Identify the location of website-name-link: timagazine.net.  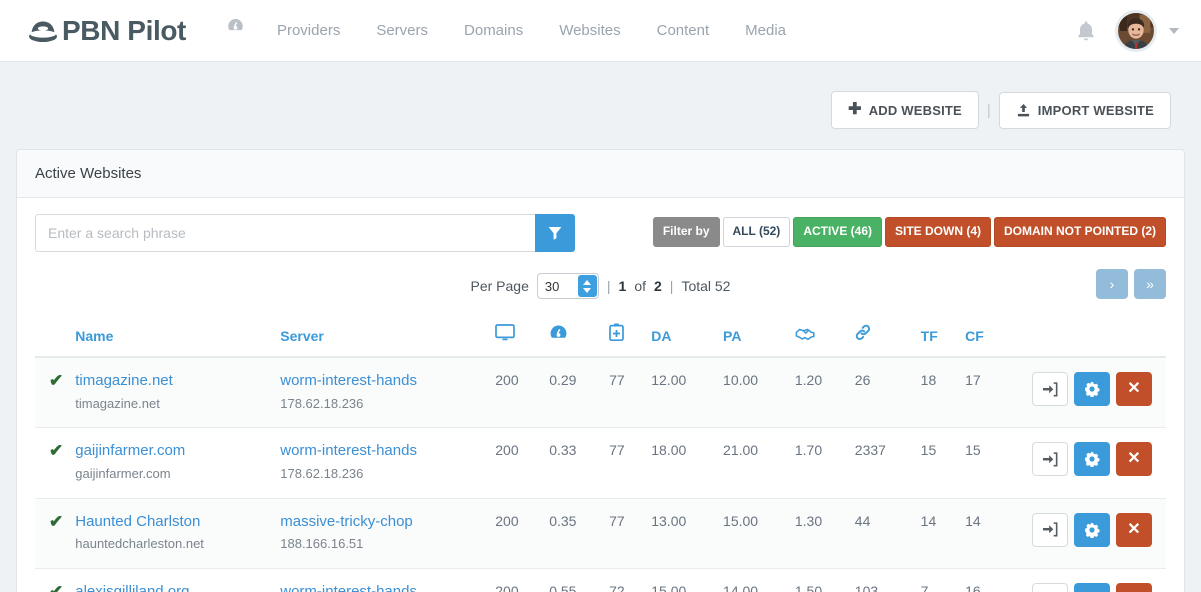
(171, 381).